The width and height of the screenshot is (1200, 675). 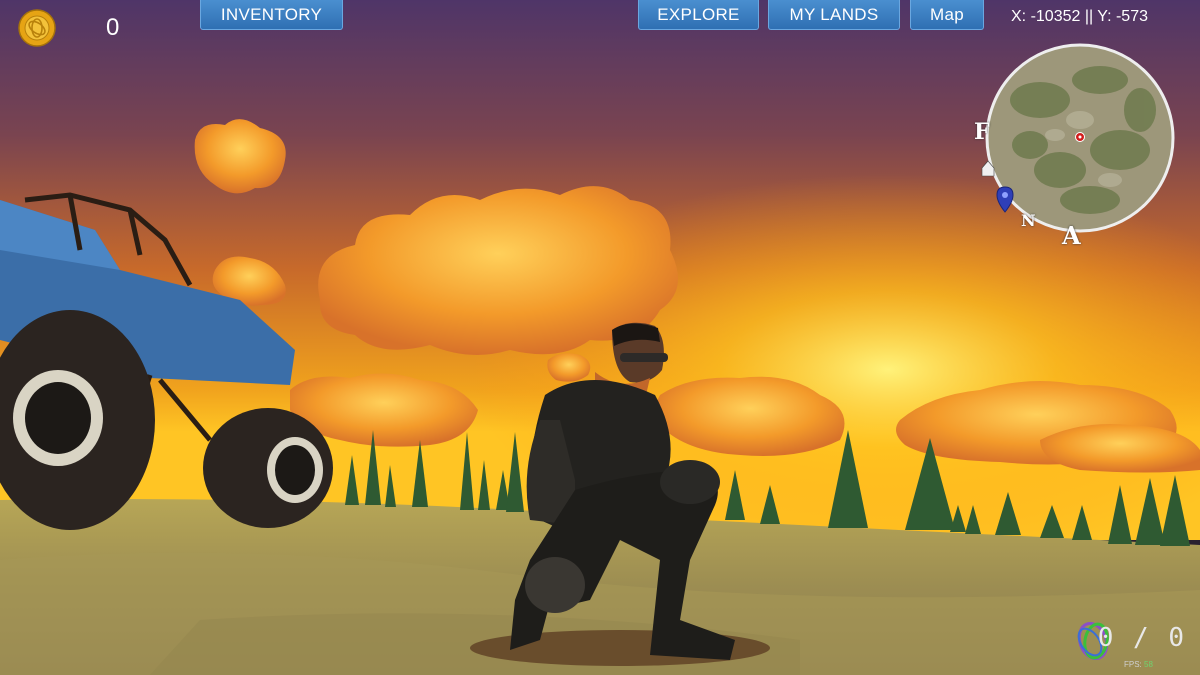 What do you see at coordinates (113, 27) in the screenshot?
I see `coin-count: 0` at bounding box center [113, 27].